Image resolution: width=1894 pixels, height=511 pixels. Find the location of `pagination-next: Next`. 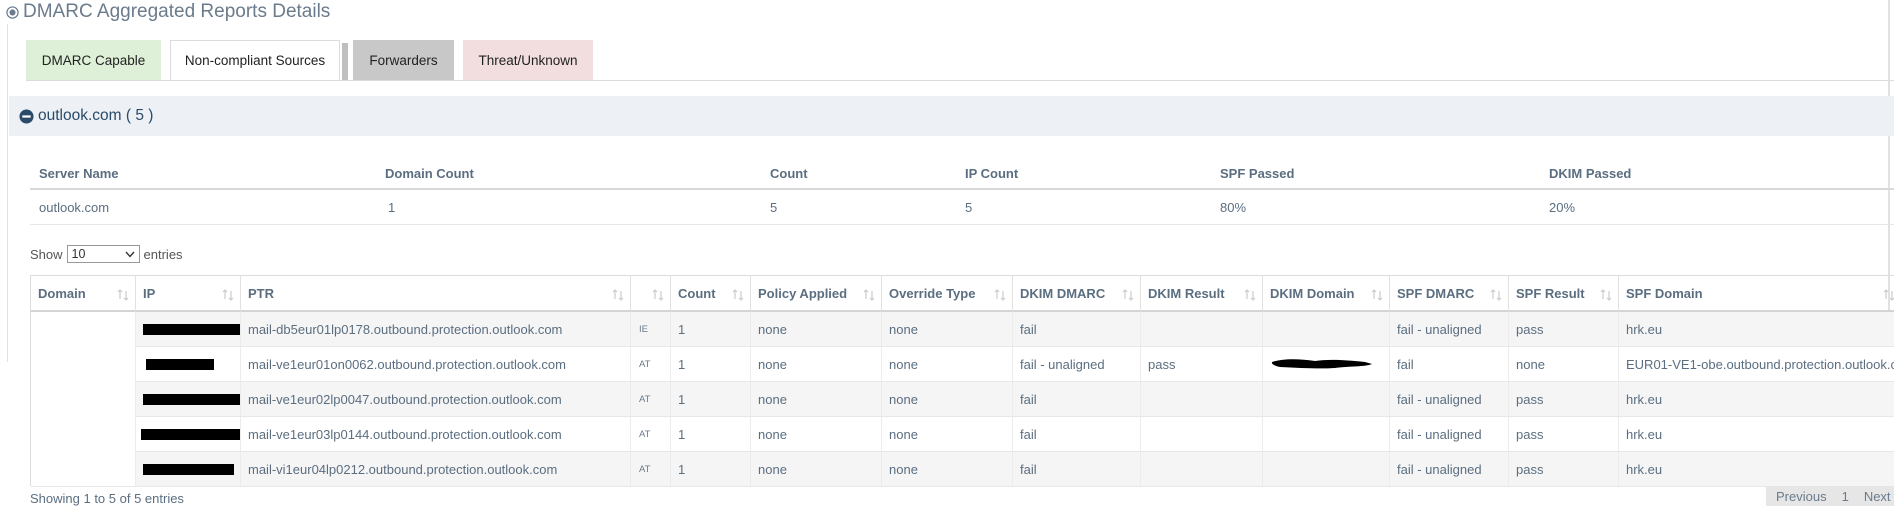

pagination-next: Next is located at coordinates (1877, 496).